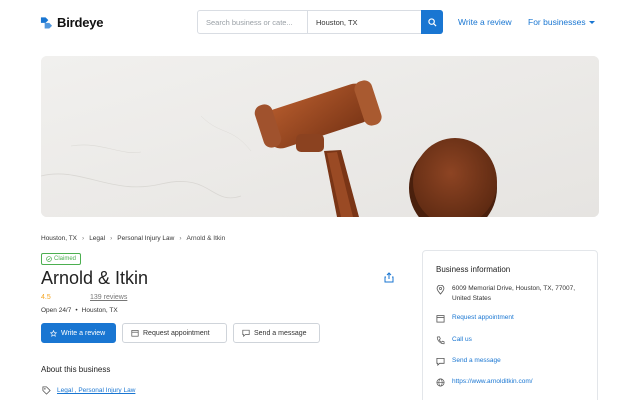 This screenshot has width=640, height=400. Describe the element at coordinates (83, 333) in the screenshot. I see `write-review-label: Write a review` at that location.